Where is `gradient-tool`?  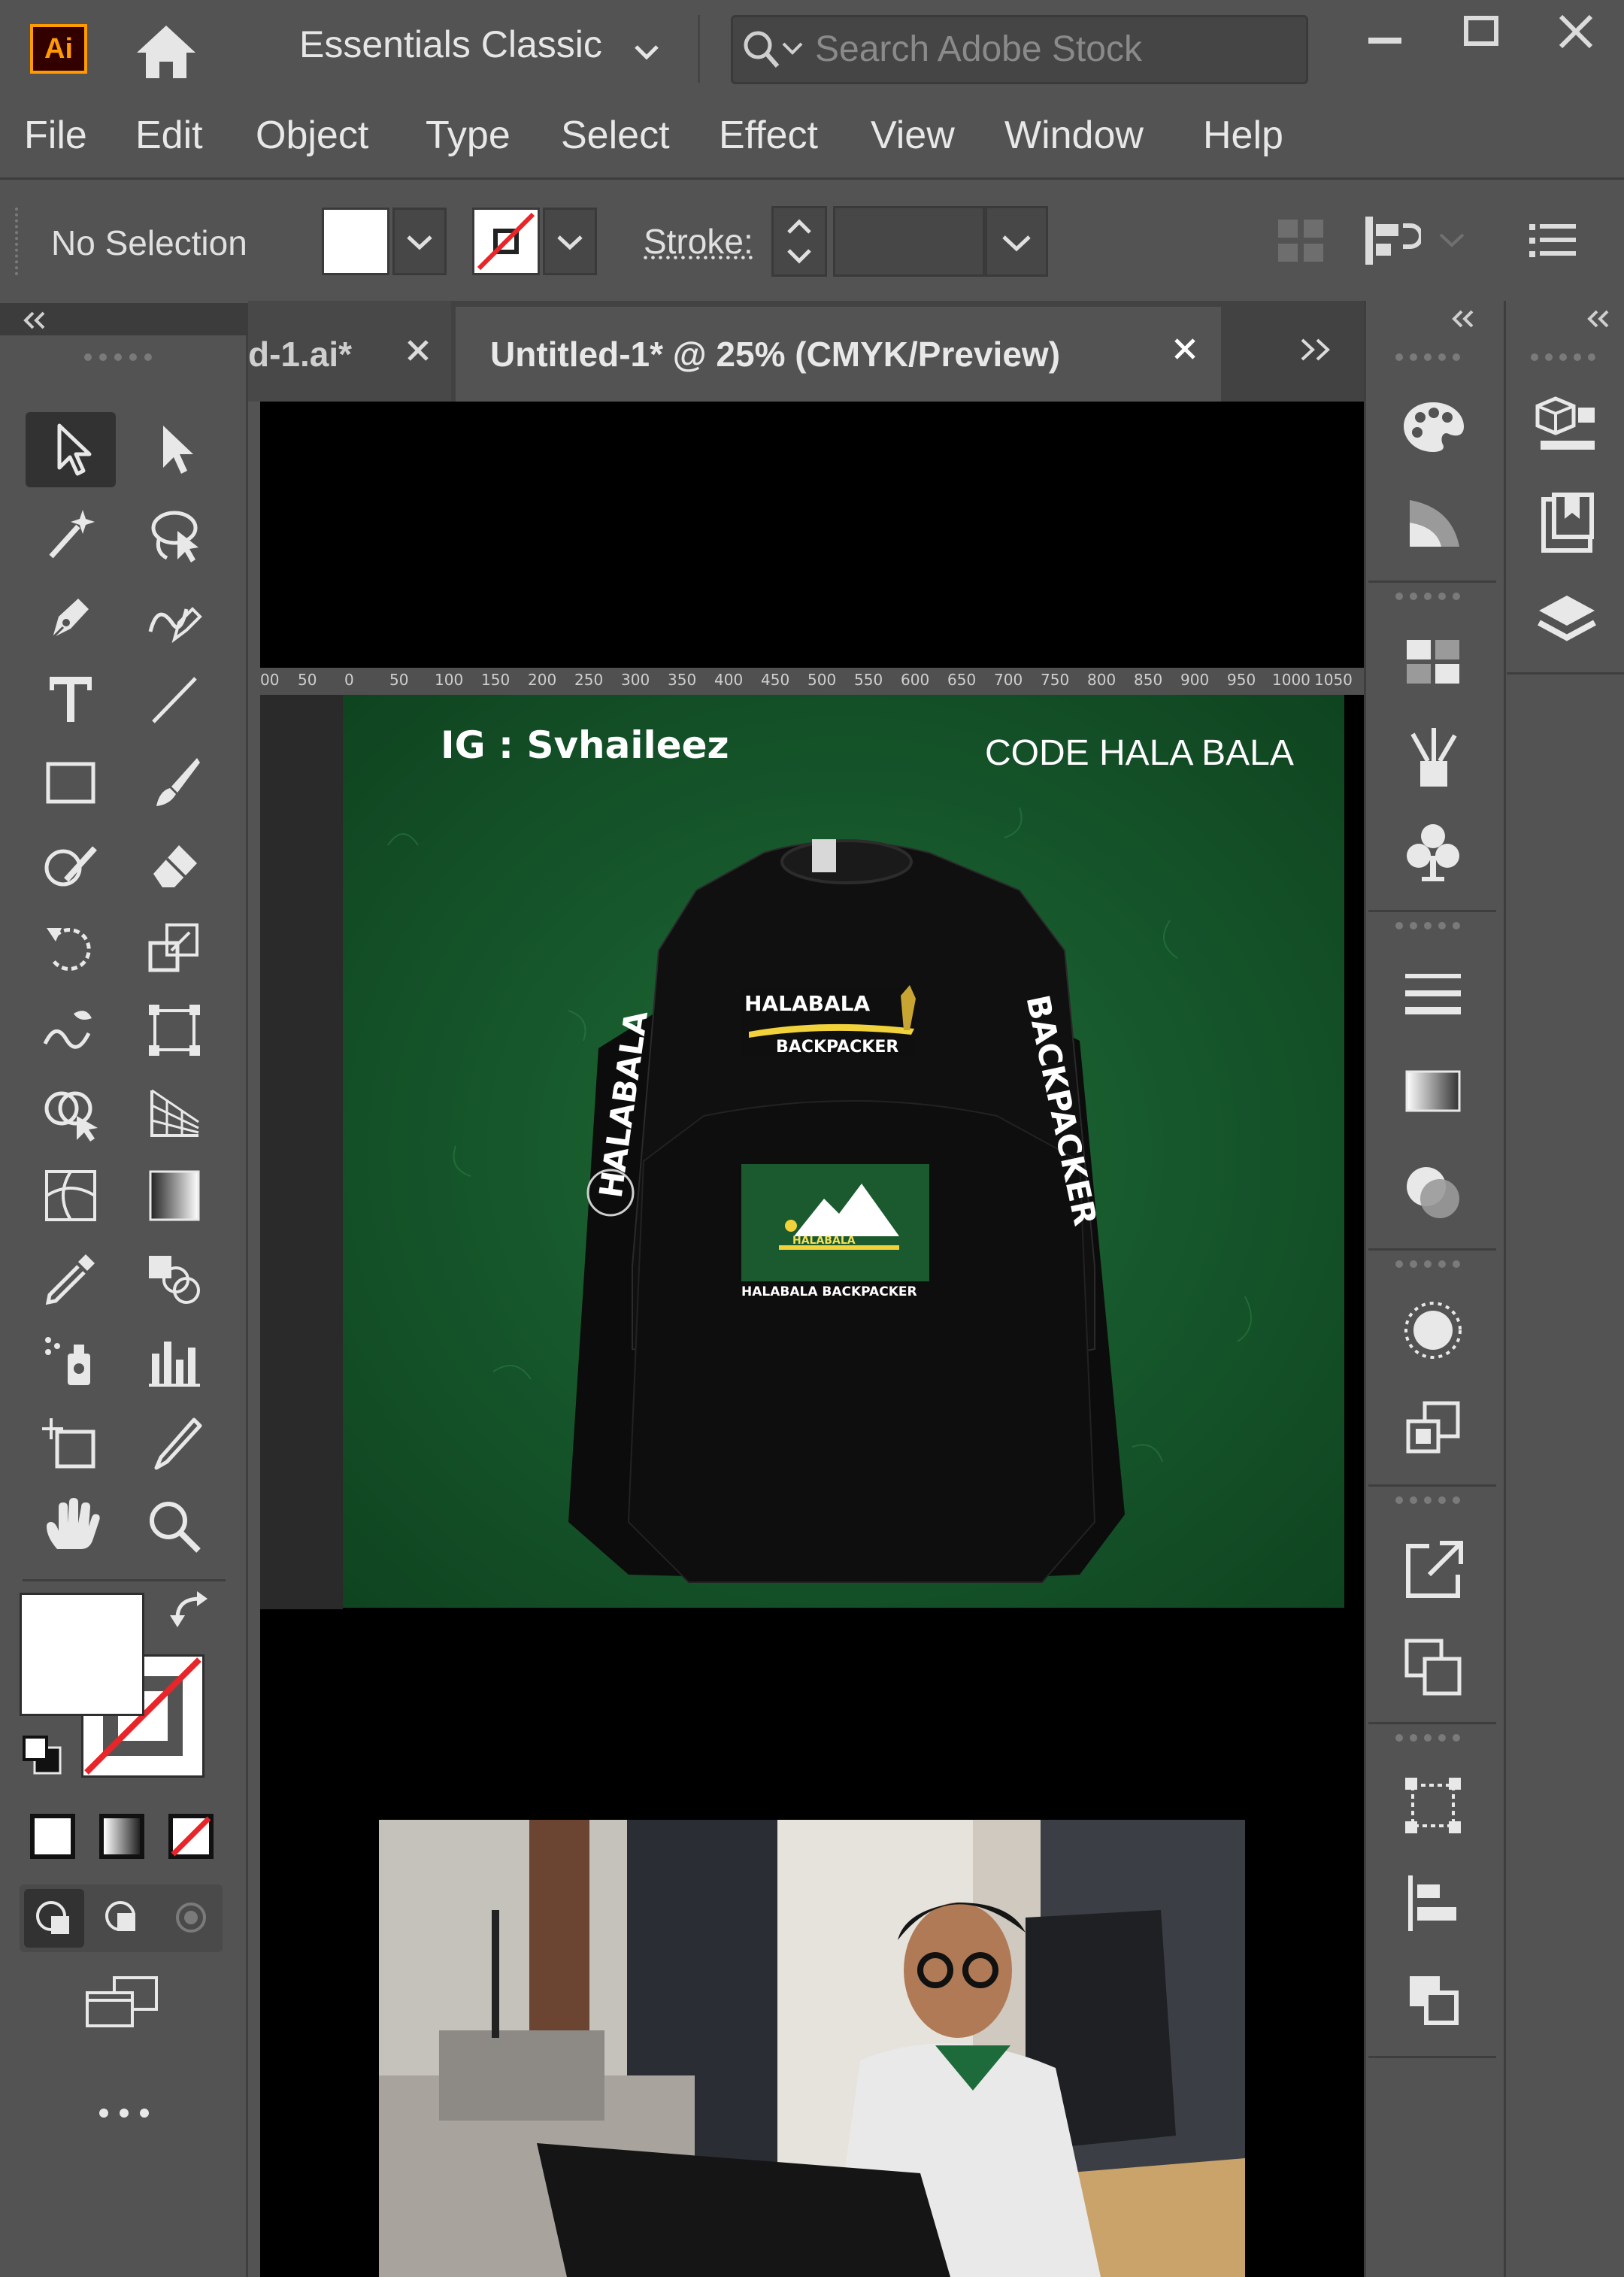
gradient-tool is located at coordinates (174, 1195).